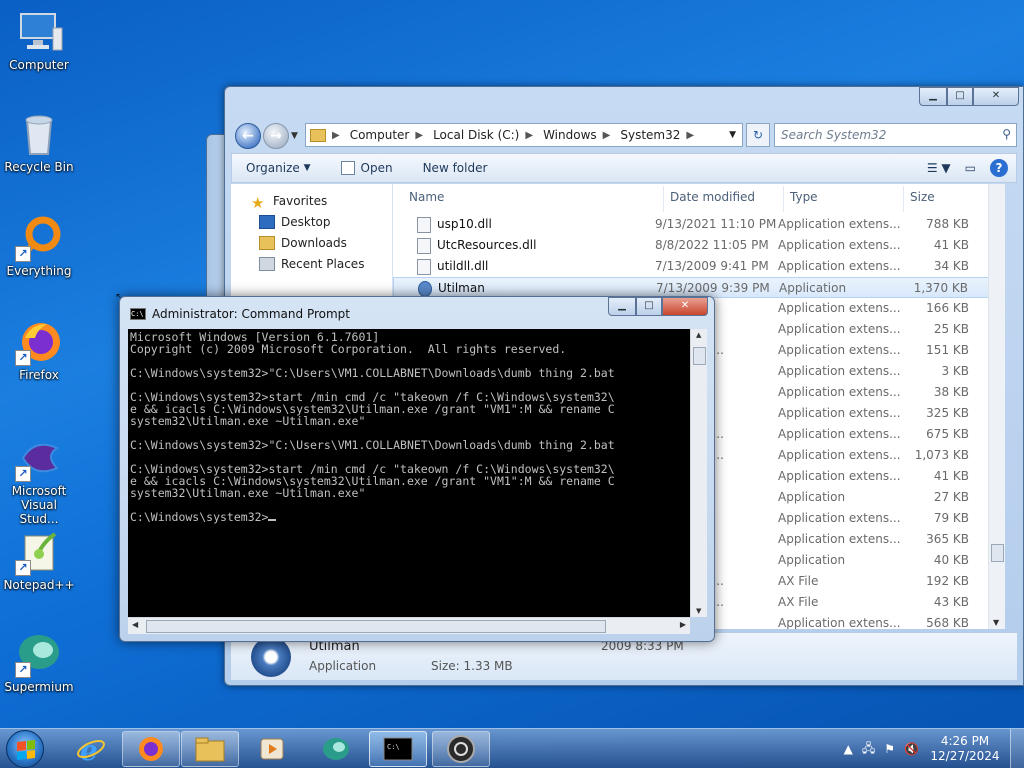  What do you see at coordinates (650, 135) in the screenshot?
I see `breadcrumb-system32: System32` at bounding box center [650, 135].